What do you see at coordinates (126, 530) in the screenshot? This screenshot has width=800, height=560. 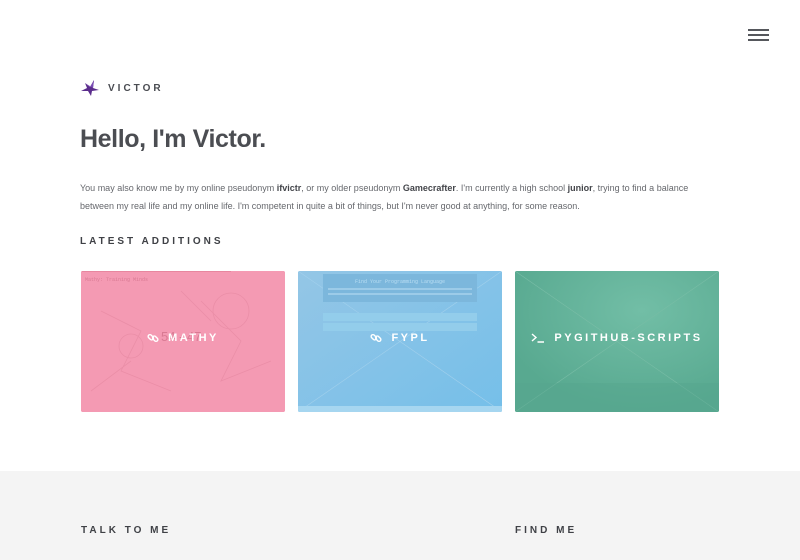 I see `talk-to-me-heading: TALK TO ME` at bounding box center [126, 530].